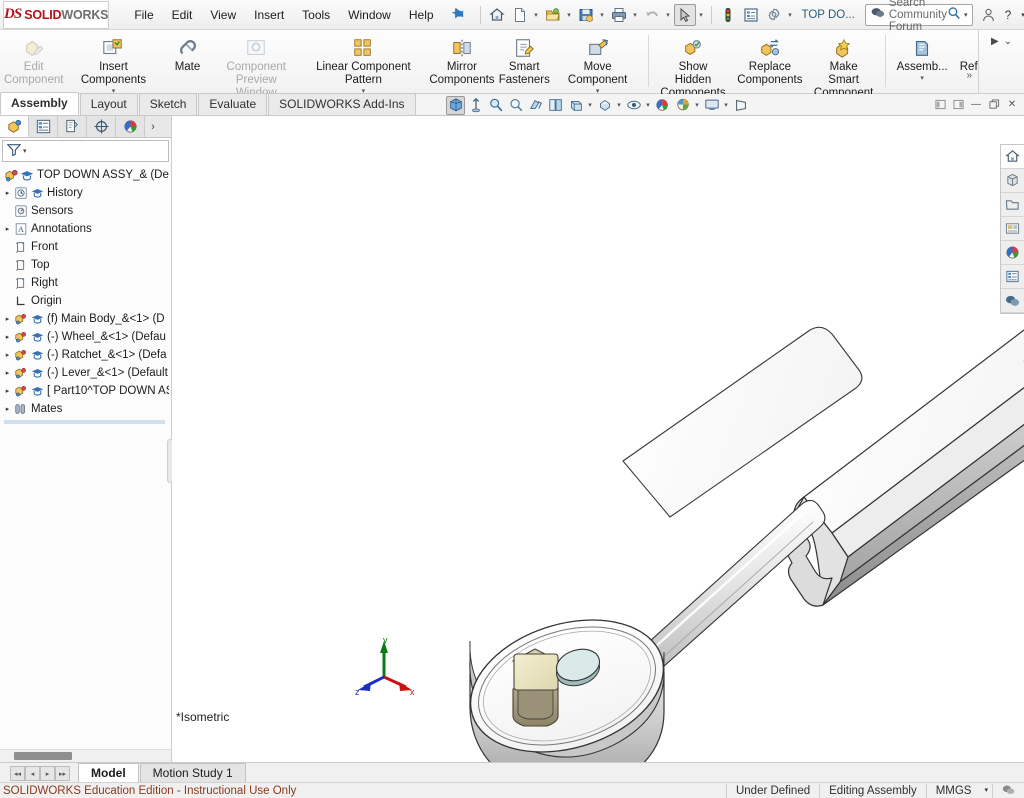  I want to click on mate-button: Mate, so click(188, 53).